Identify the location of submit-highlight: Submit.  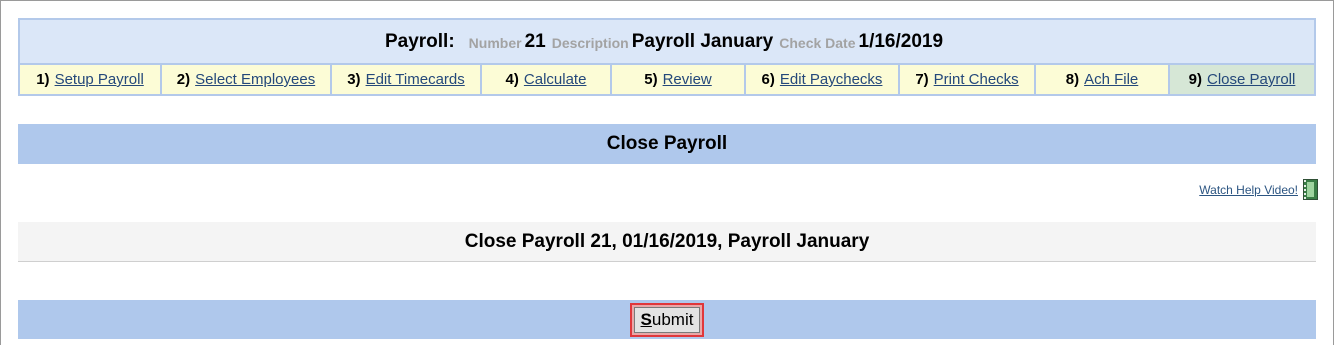
(667, 319).